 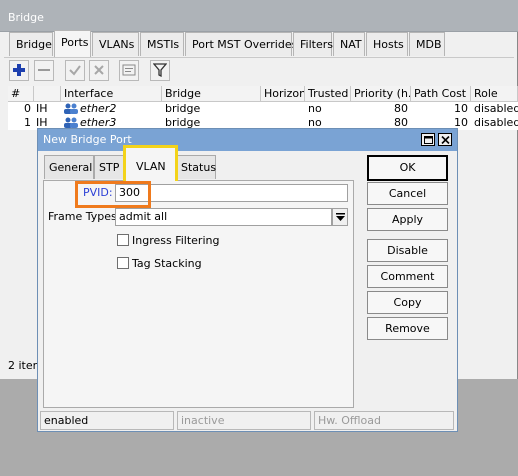 What do you see at coordinates (259, 16) in the screenshot?
I see `bridge-window-titlebar: Bridge` at bounding box center [259, 16].